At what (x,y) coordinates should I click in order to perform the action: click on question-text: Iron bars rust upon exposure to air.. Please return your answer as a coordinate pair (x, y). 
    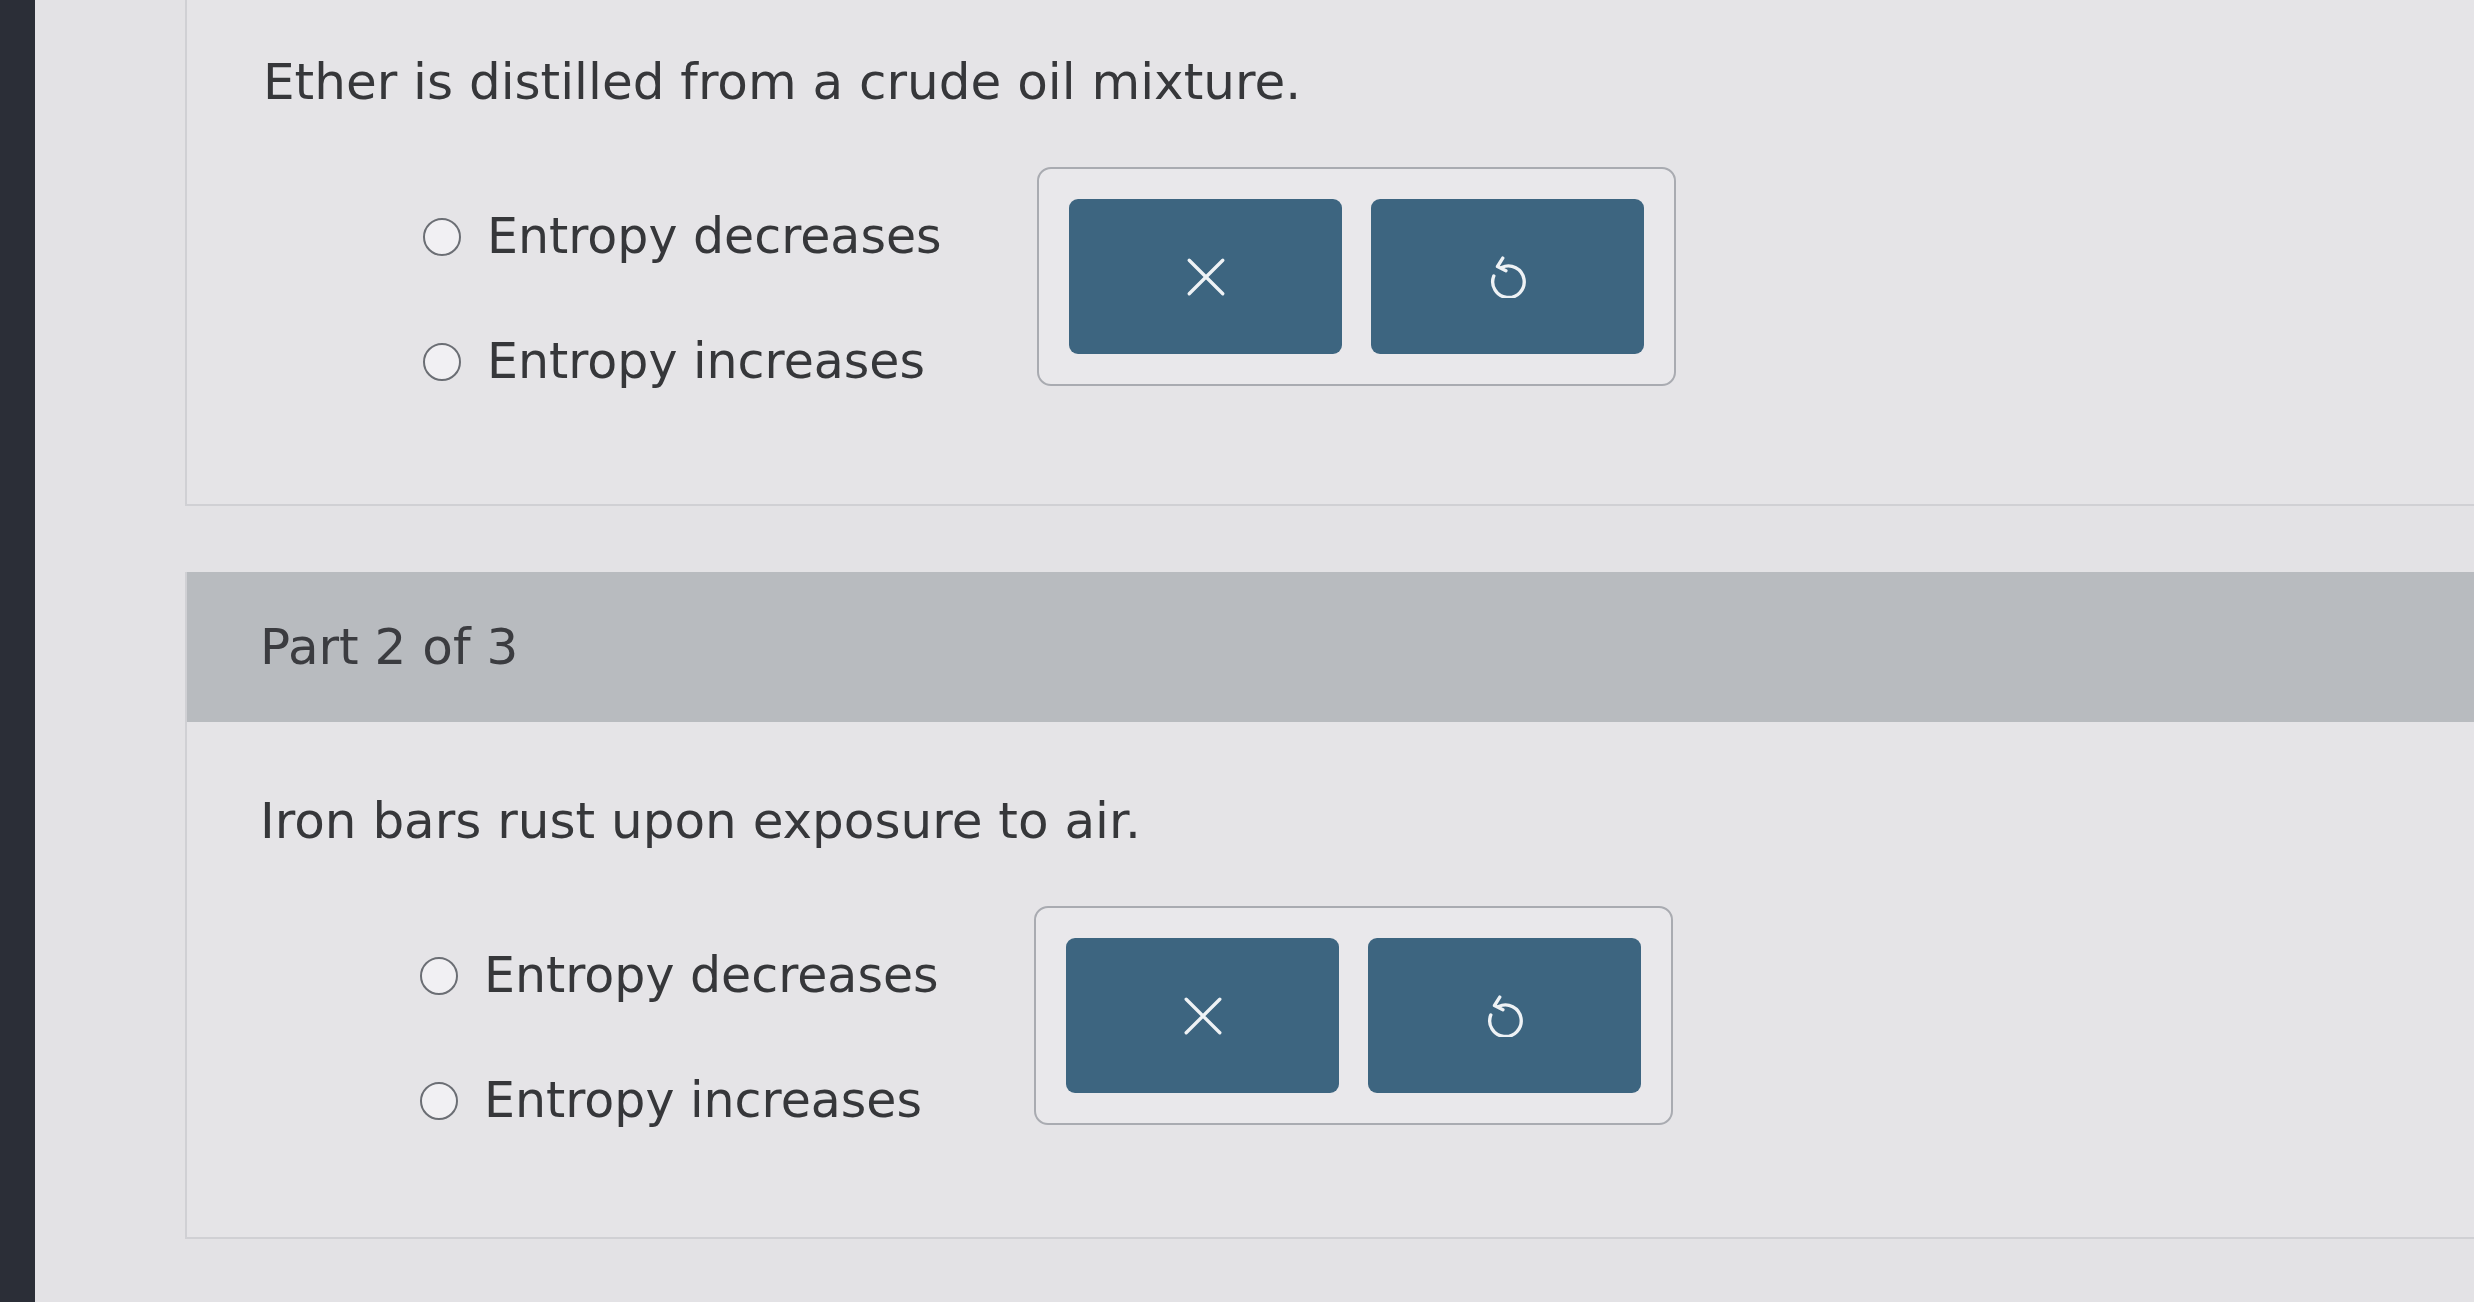
    Looking at the image, I should click on (700, 821).